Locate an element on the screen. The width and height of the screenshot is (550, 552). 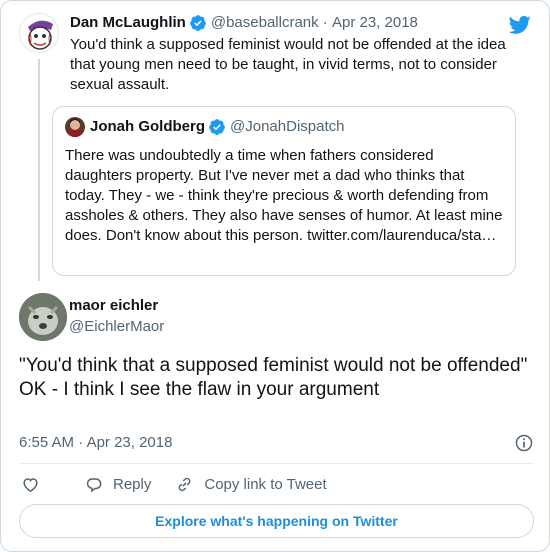
like-button is located at coordinates (35, 484).